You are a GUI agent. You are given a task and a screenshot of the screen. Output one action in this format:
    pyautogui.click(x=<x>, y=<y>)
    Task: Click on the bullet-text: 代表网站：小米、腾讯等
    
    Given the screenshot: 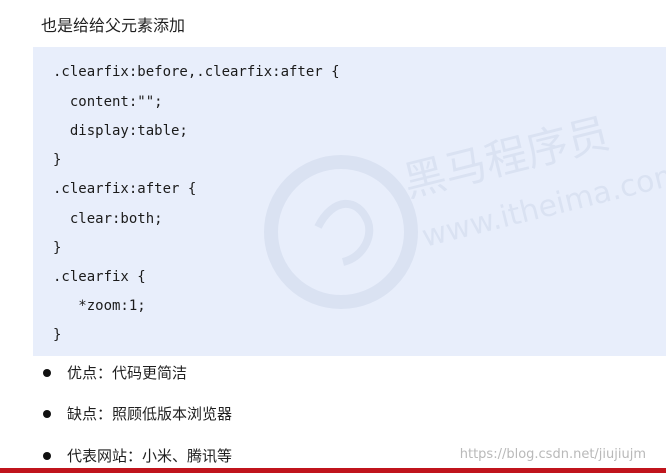 What is the action you would take?
    pyautogui.click(x=150, y=456)
    